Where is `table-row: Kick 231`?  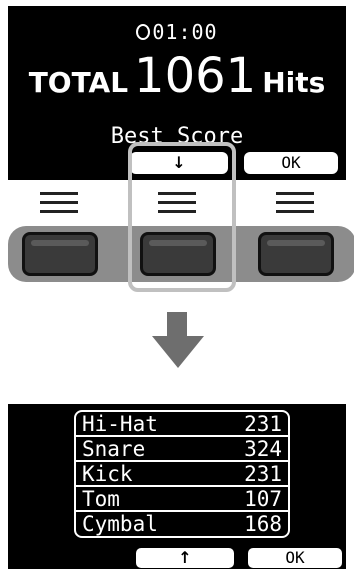
table-row: Kick 231 is located at coordinates (182, 474).